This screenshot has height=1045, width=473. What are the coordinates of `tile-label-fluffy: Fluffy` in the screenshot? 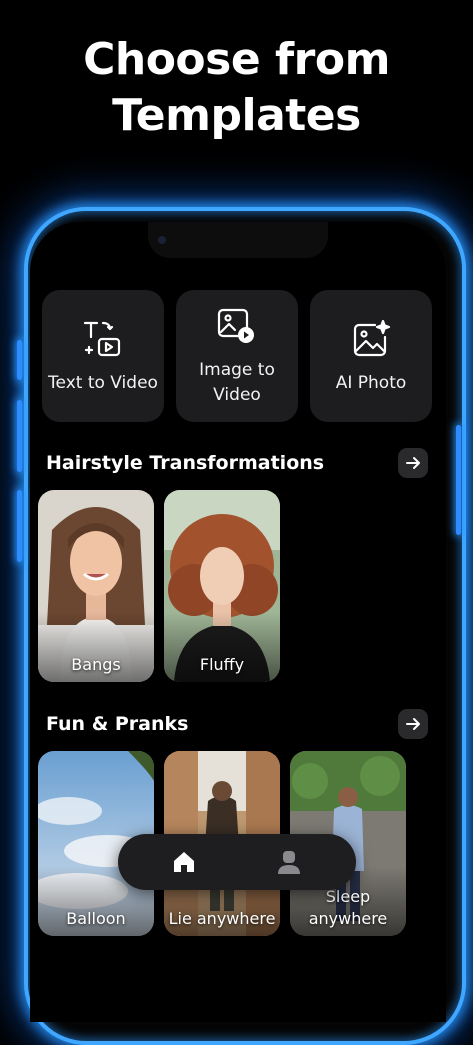 It's located at (222, 664).